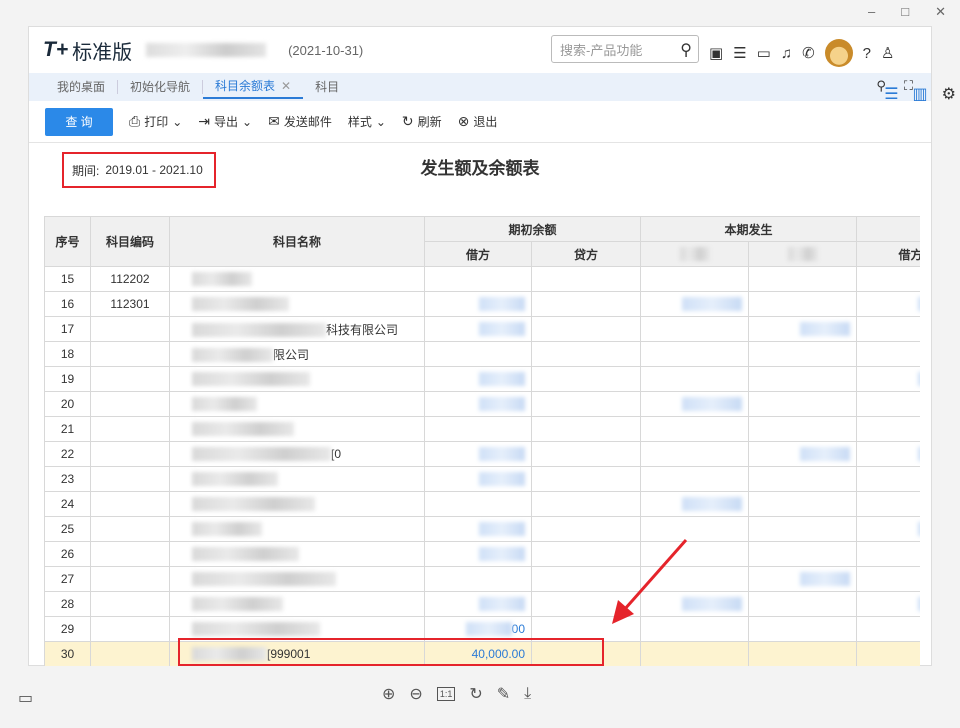 This screenshot has width=960, height=728. I want to click on actual-size-icon: 1:1, so click(446, 694).